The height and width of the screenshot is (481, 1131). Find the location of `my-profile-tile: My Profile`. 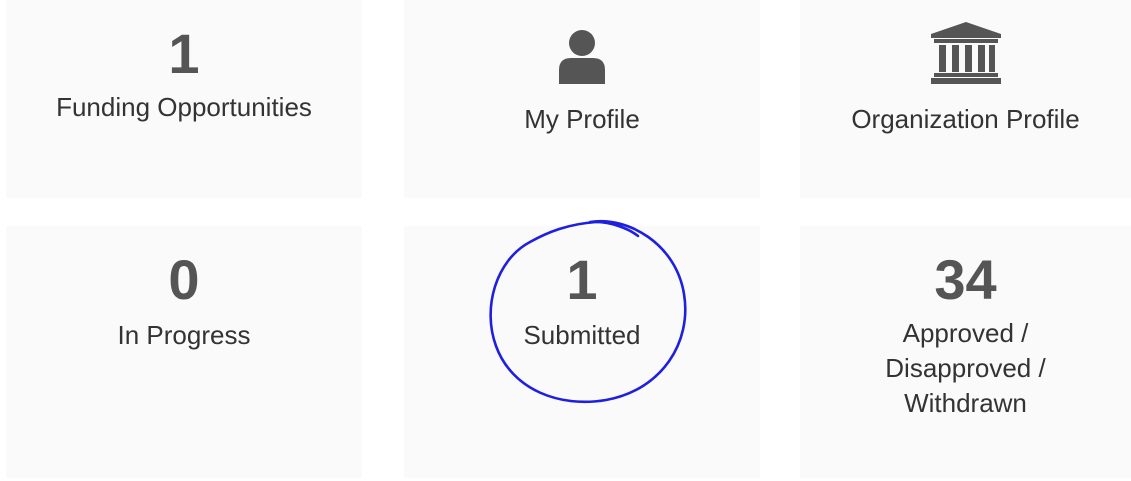

my-profile-tile: My Profile is located at coordinates (582, 99).